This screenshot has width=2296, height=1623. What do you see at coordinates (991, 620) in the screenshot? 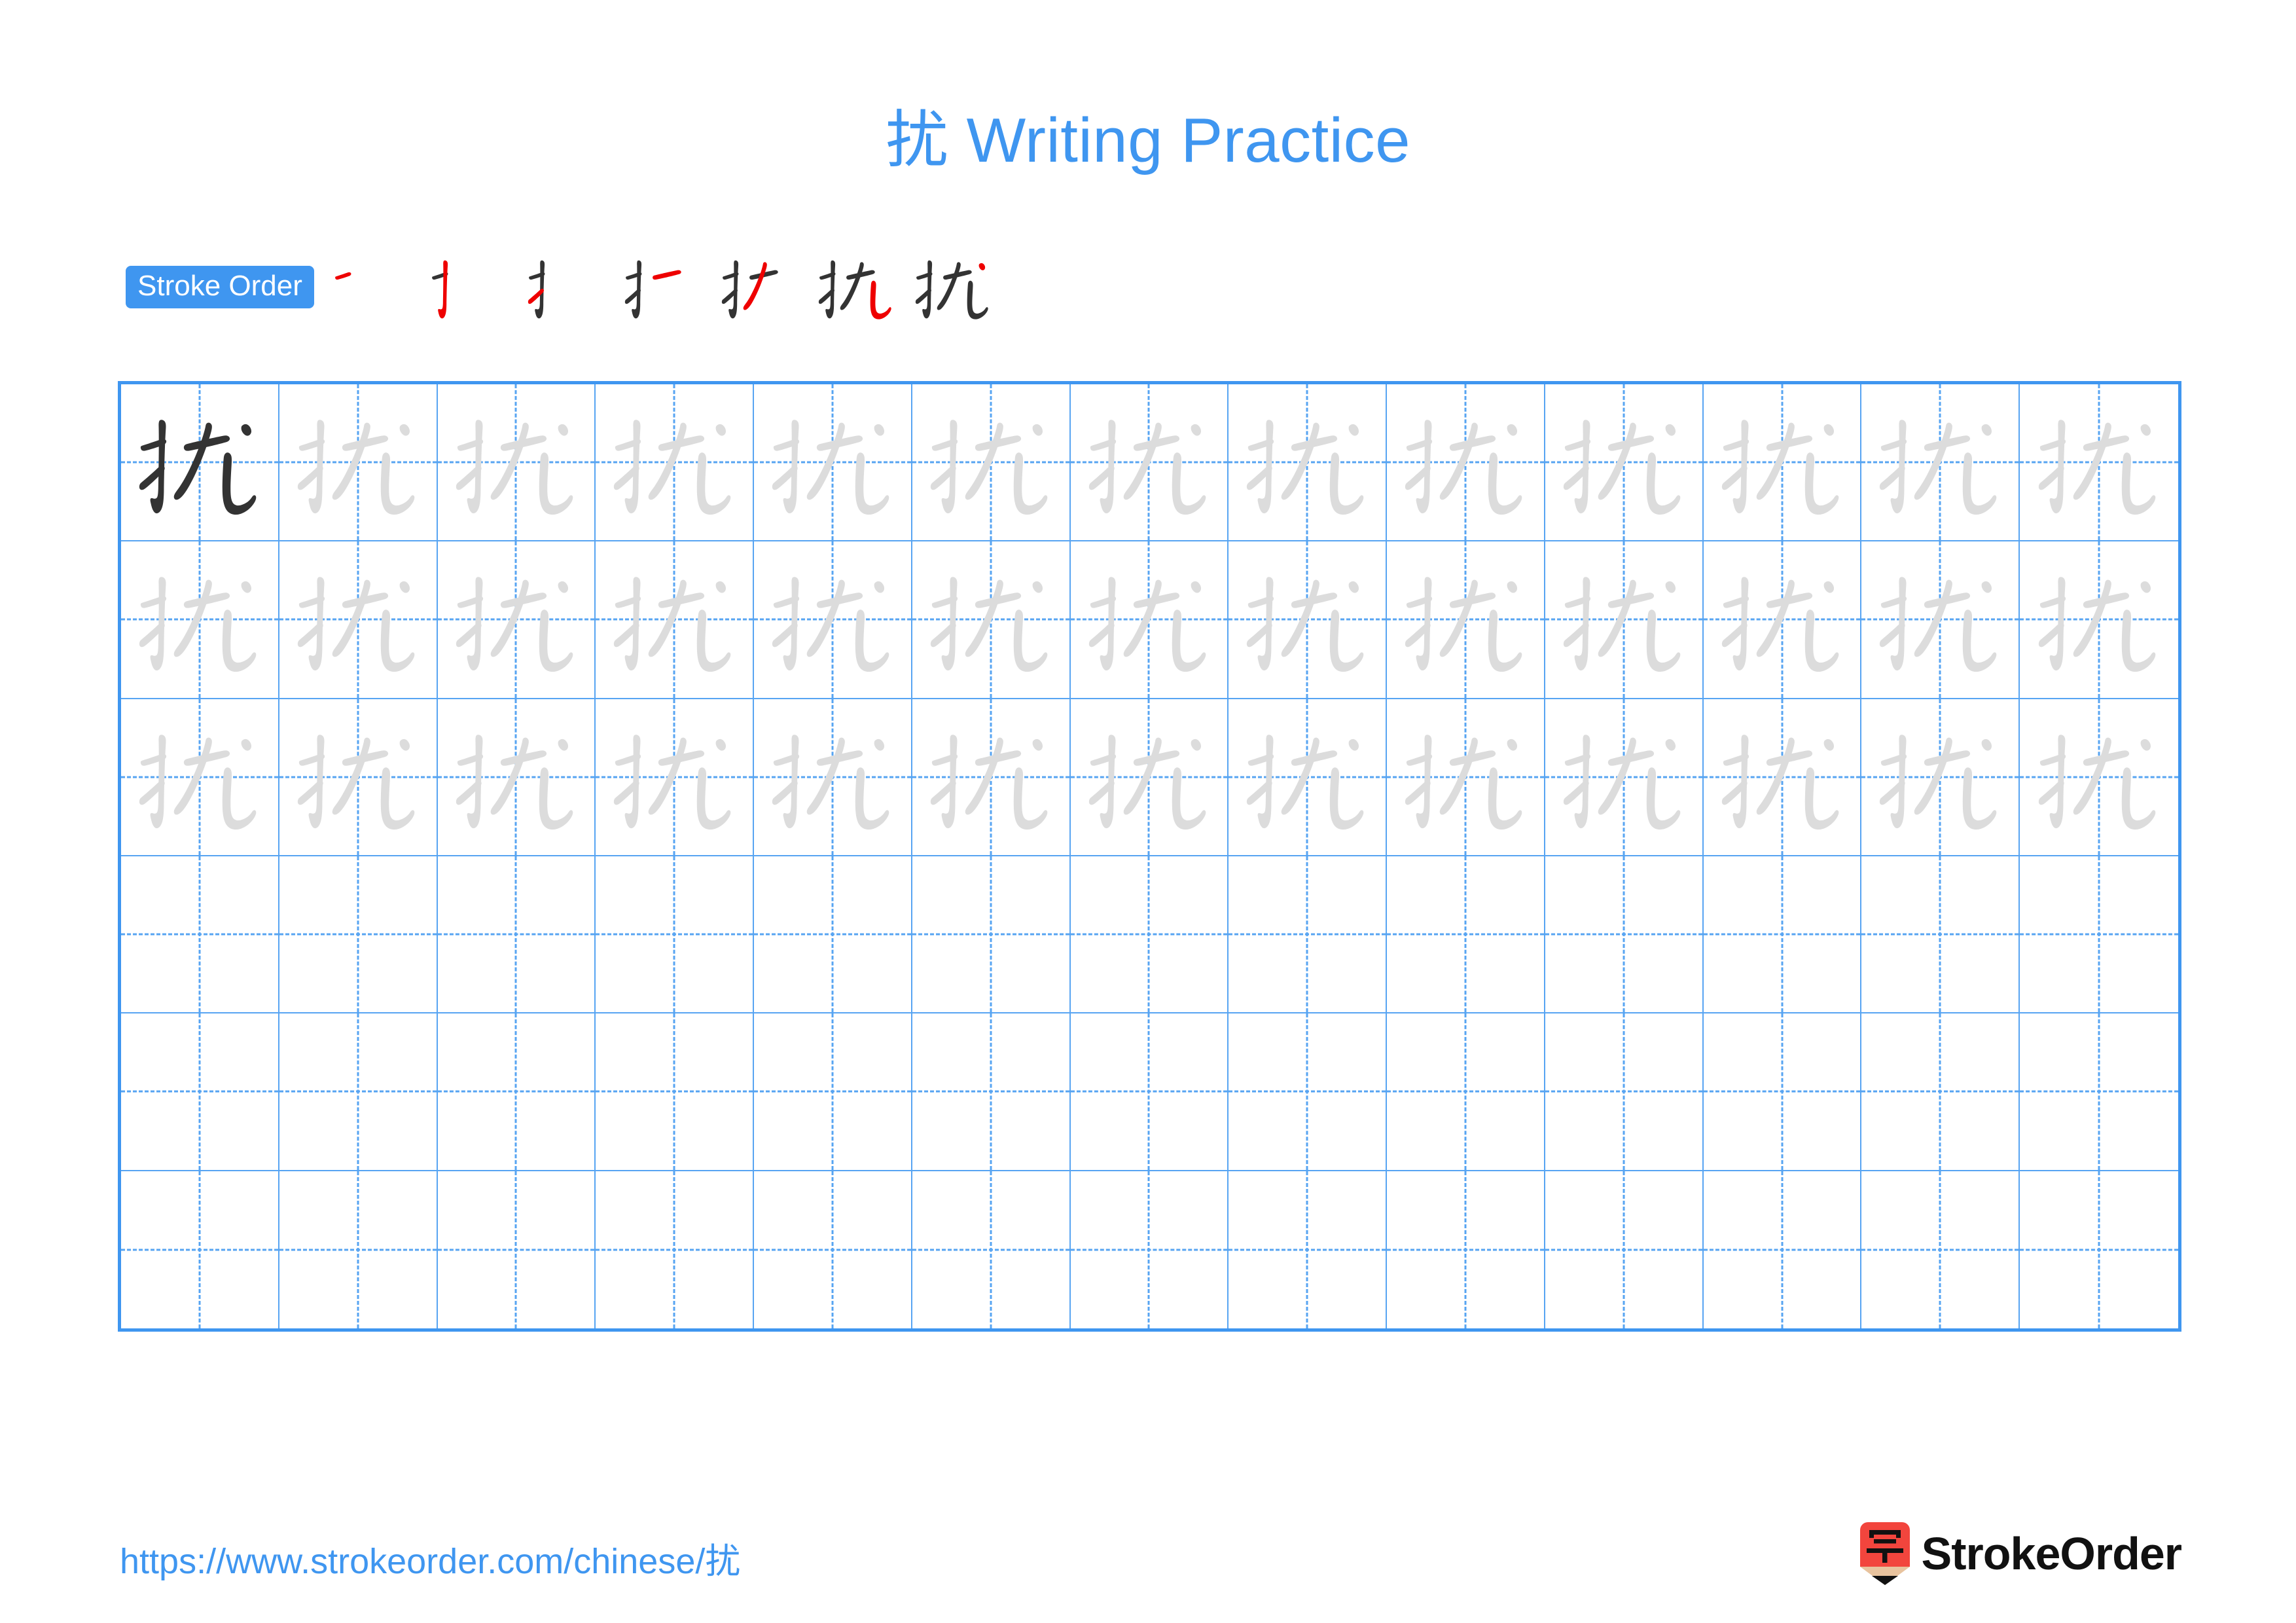
I see `practice-cell-r2-c6` at bounding box center [991, 620].